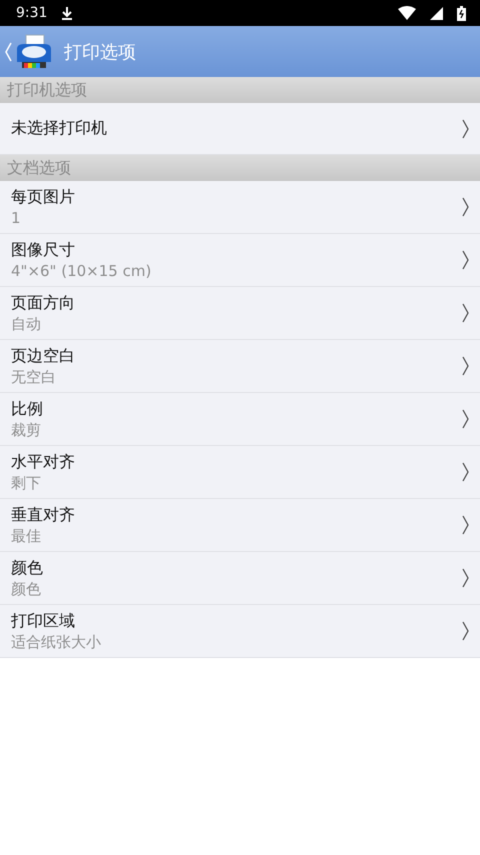  What do you see at coordinates (240, 129) in the screenshot?
I see `option-row: 未选择打印机` at bounding box center [240, 129].